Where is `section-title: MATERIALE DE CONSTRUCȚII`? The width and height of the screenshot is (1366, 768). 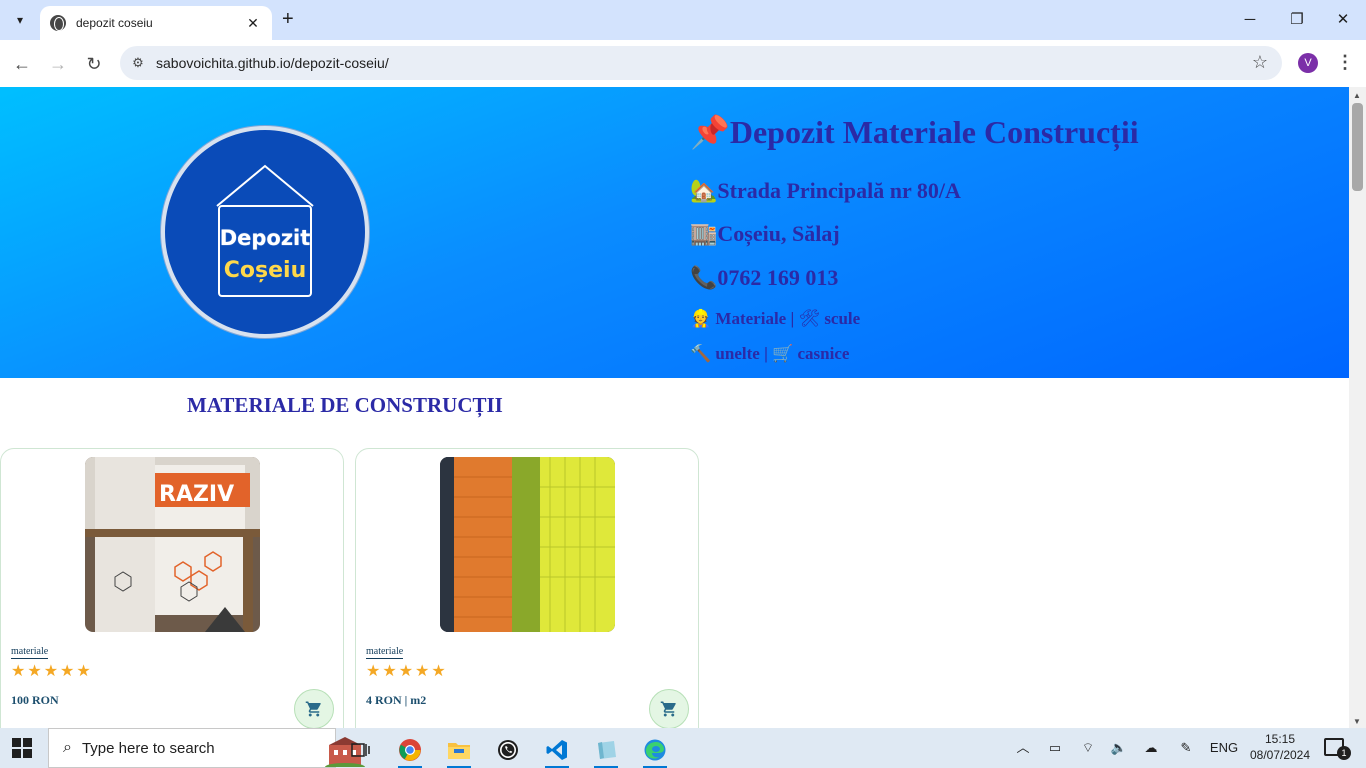
section-title: MATERIALE DE CONSTRUCȚII is located at coordinates (345, 405).